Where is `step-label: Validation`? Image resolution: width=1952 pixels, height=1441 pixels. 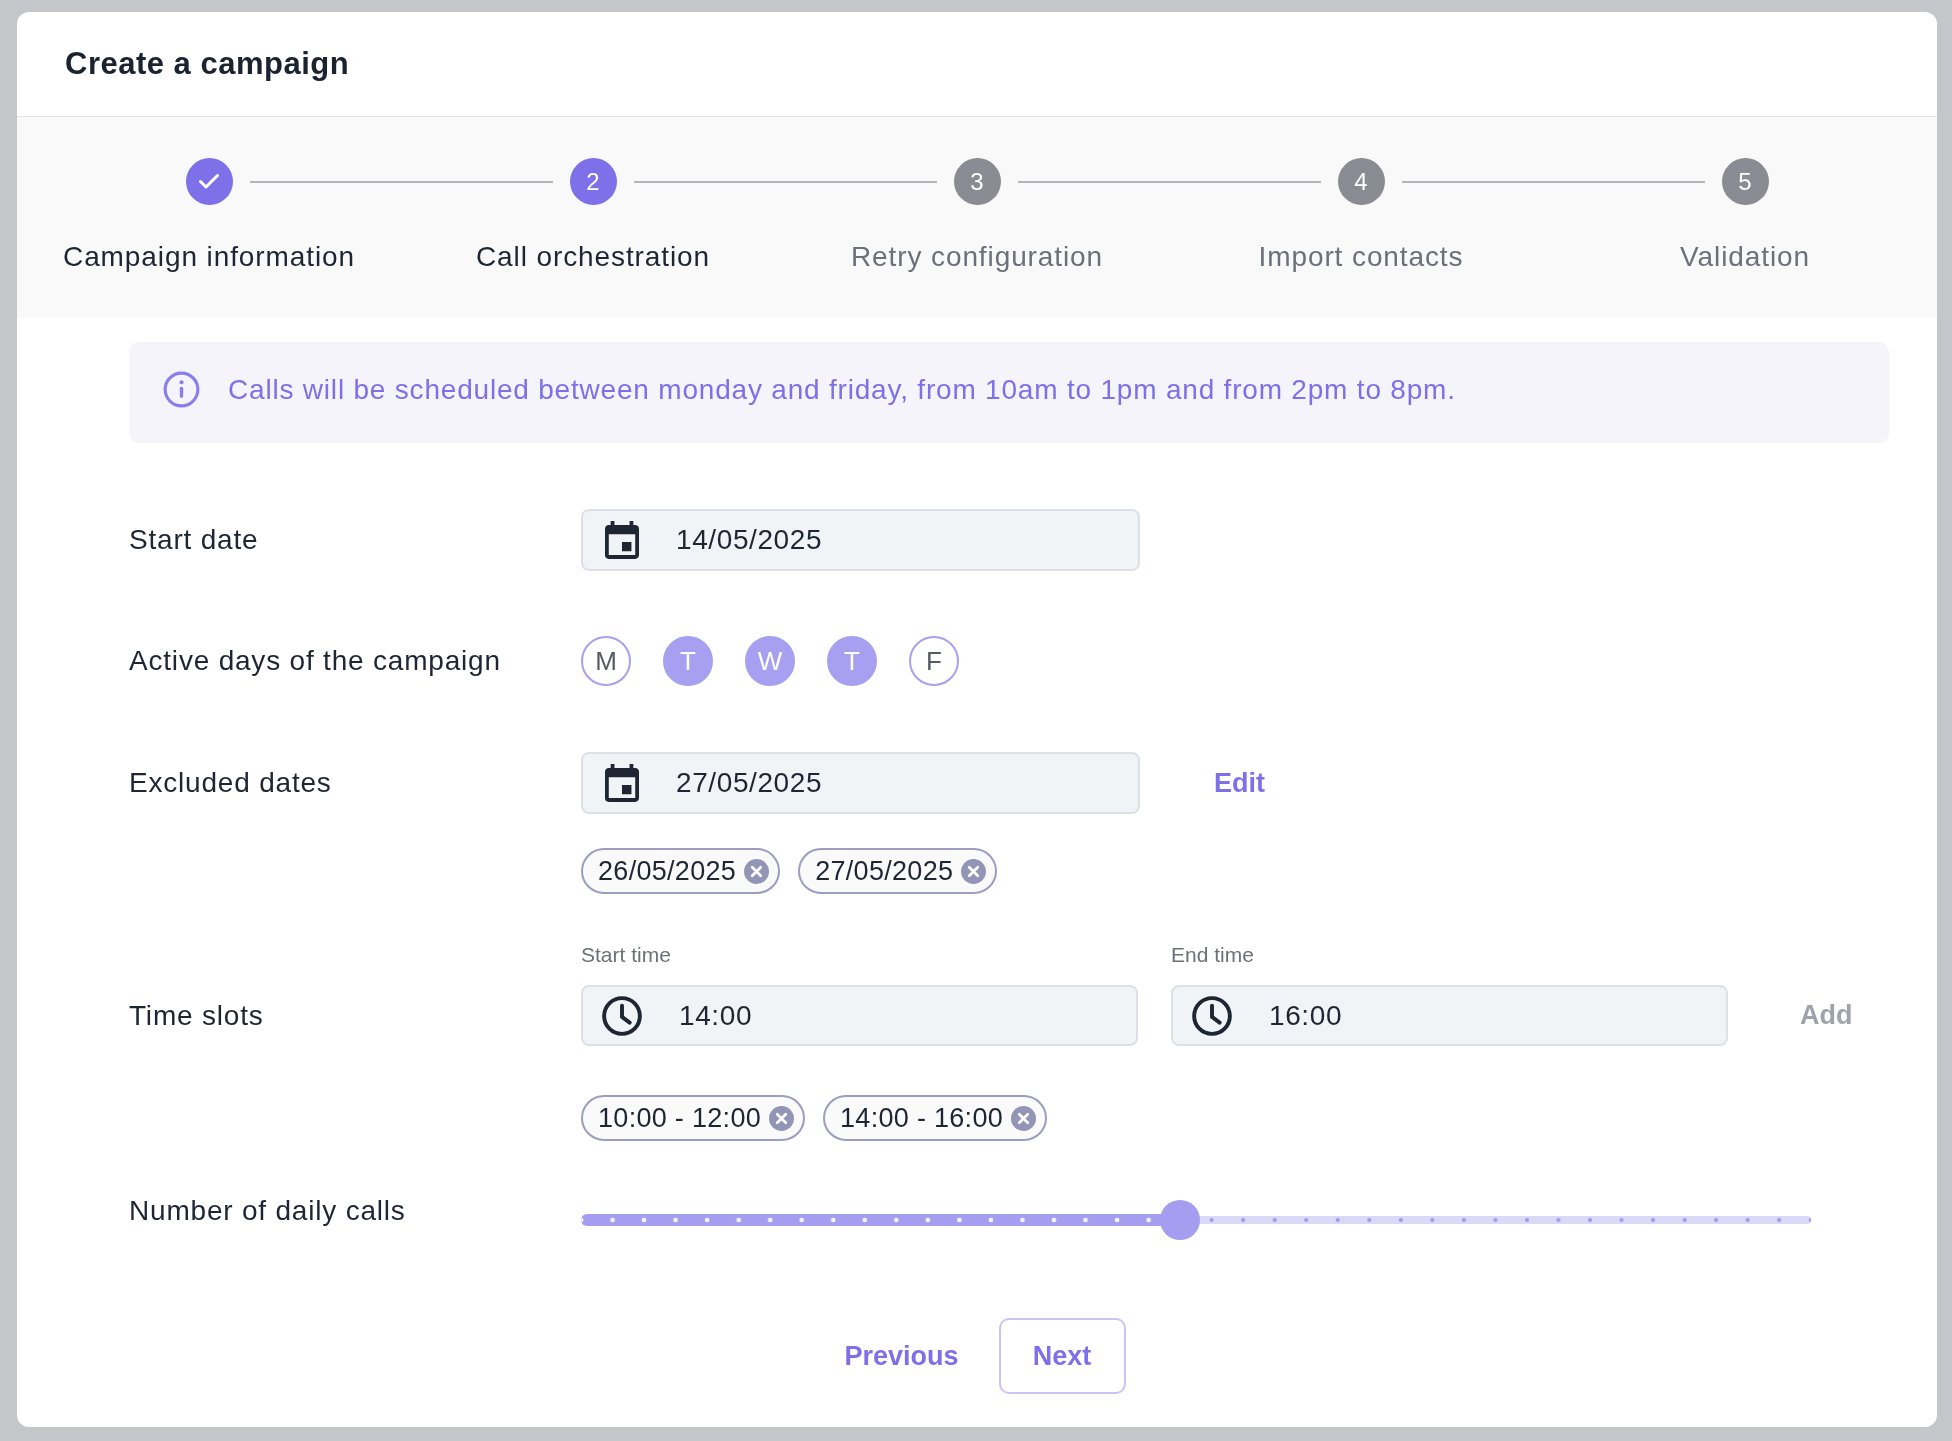 step-label: Validation is located at coordinates (1745, 257).